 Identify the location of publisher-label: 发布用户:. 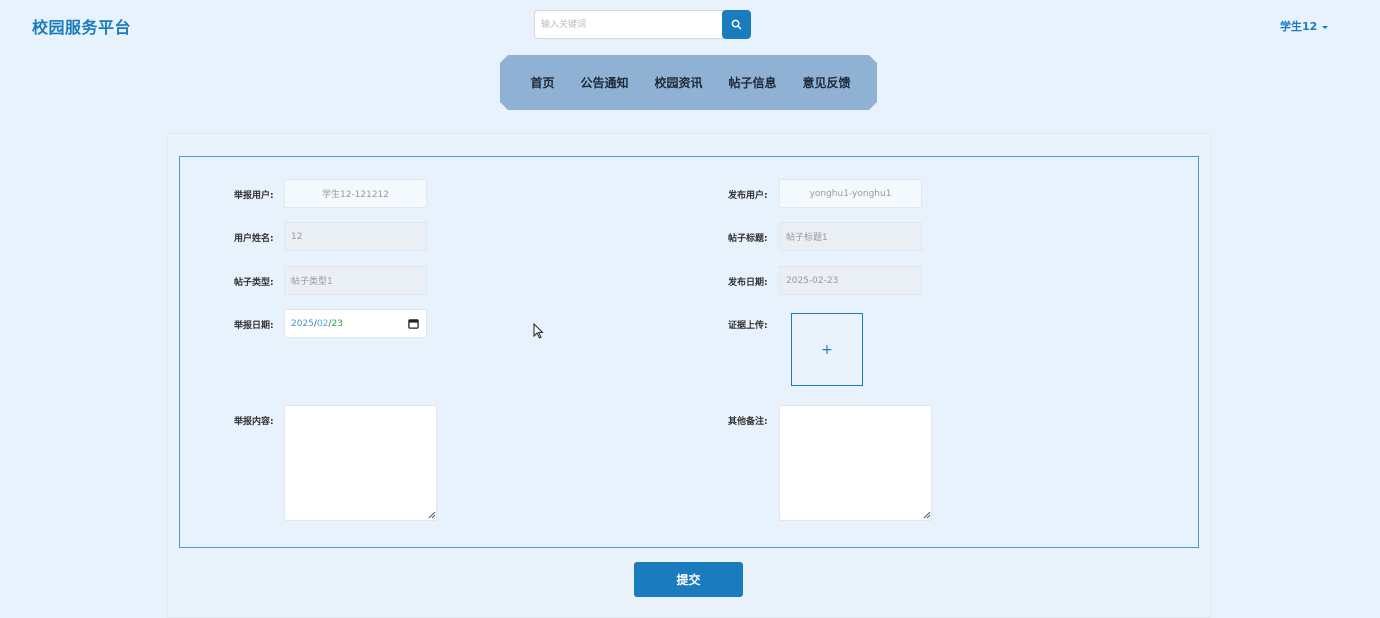
(748, 196).